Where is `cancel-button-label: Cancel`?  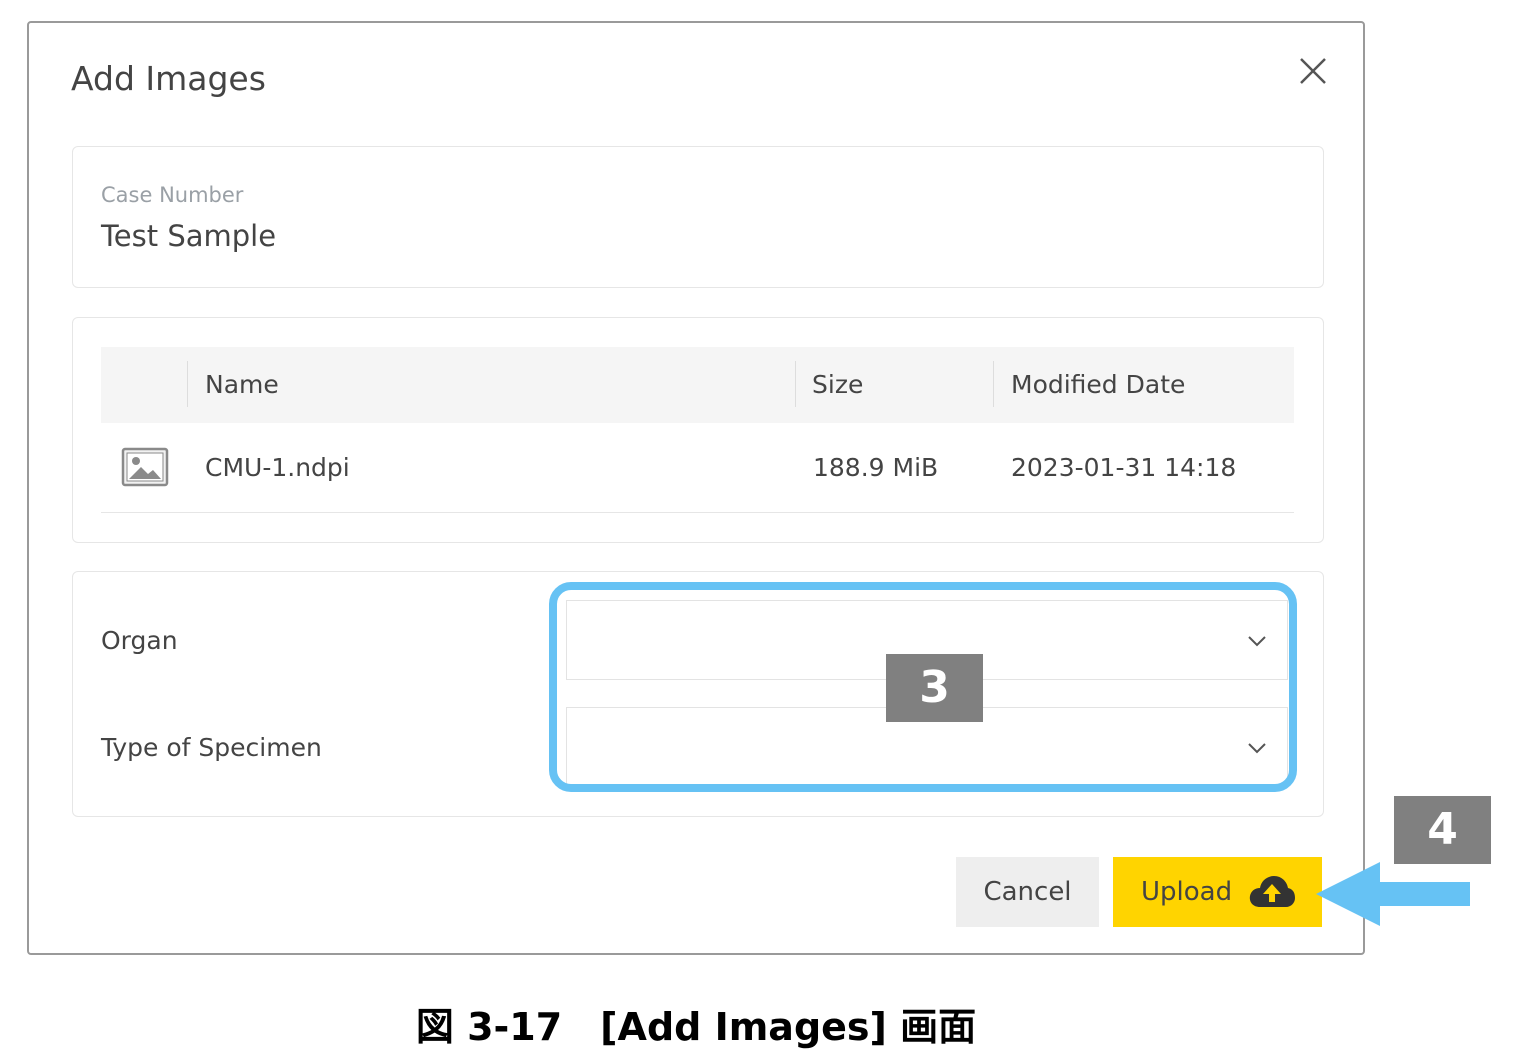
cancel-button-label: Cancel is located at coordinates (1027, 892).